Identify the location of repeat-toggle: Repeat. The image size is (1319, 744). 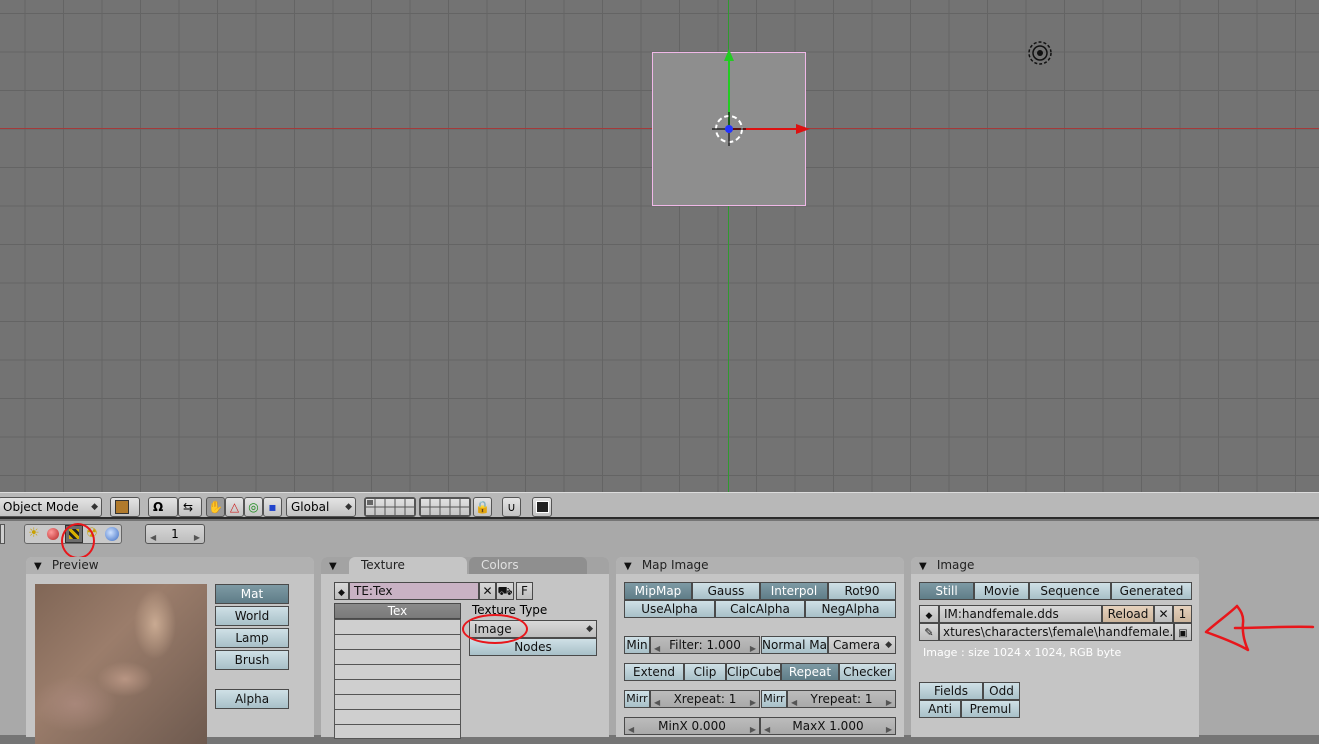
(810, 672).